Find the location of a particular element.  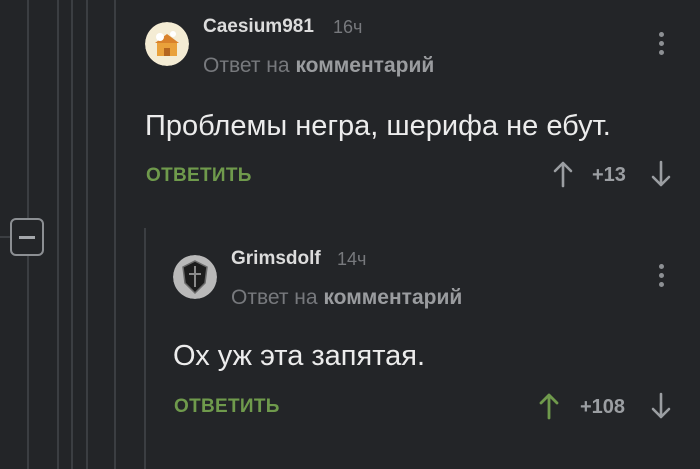

comment-text: Проблемы негра, шерифа не ебут. is located at coordinates (378, 126).